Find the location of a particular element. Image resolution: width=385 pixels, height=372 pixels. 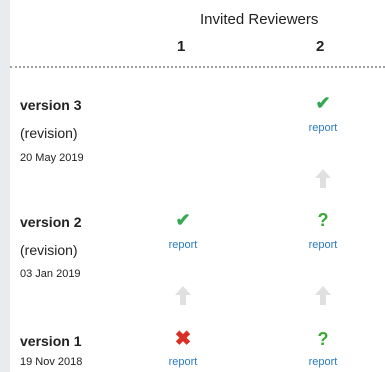

version-3-title: version 3 is located at coordinates (51, 105).